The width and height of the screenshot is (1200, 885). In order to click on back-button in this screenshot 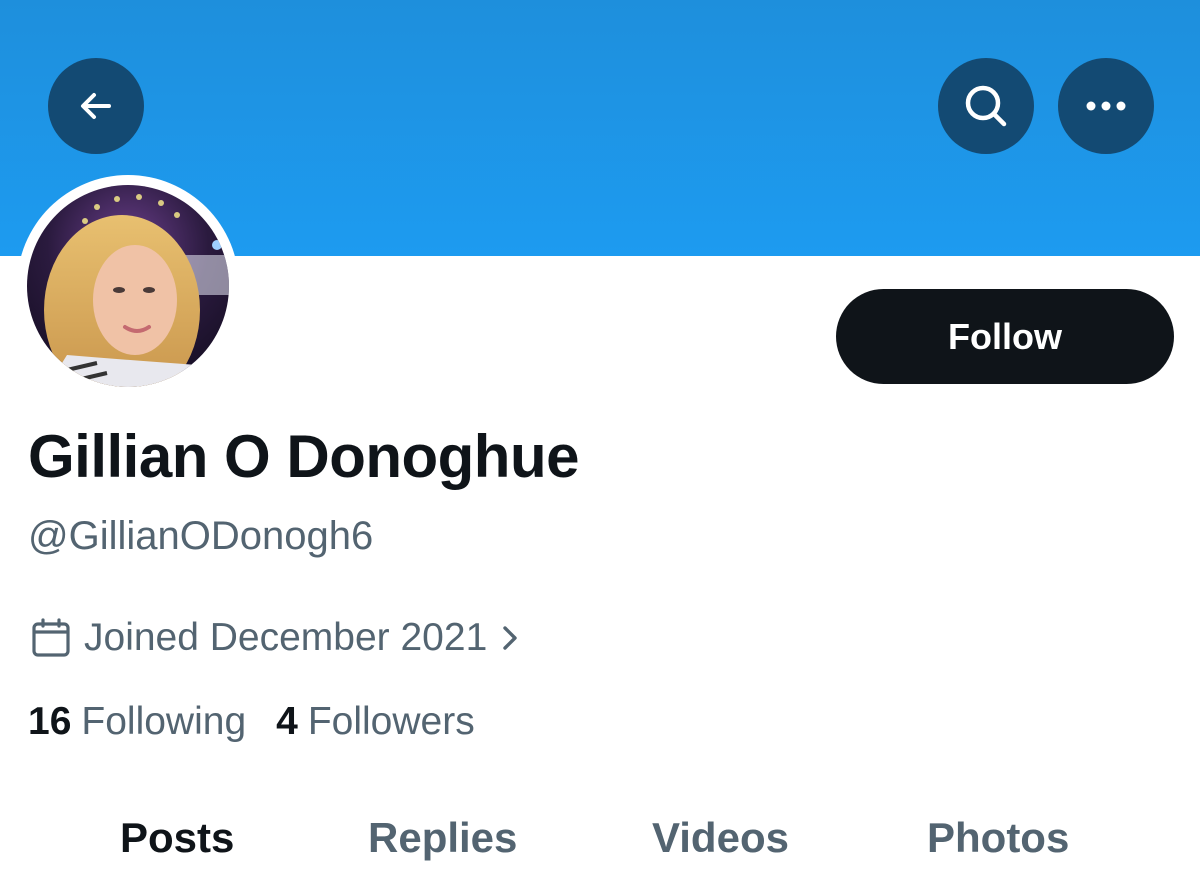, I will do `click(96, 106)`.